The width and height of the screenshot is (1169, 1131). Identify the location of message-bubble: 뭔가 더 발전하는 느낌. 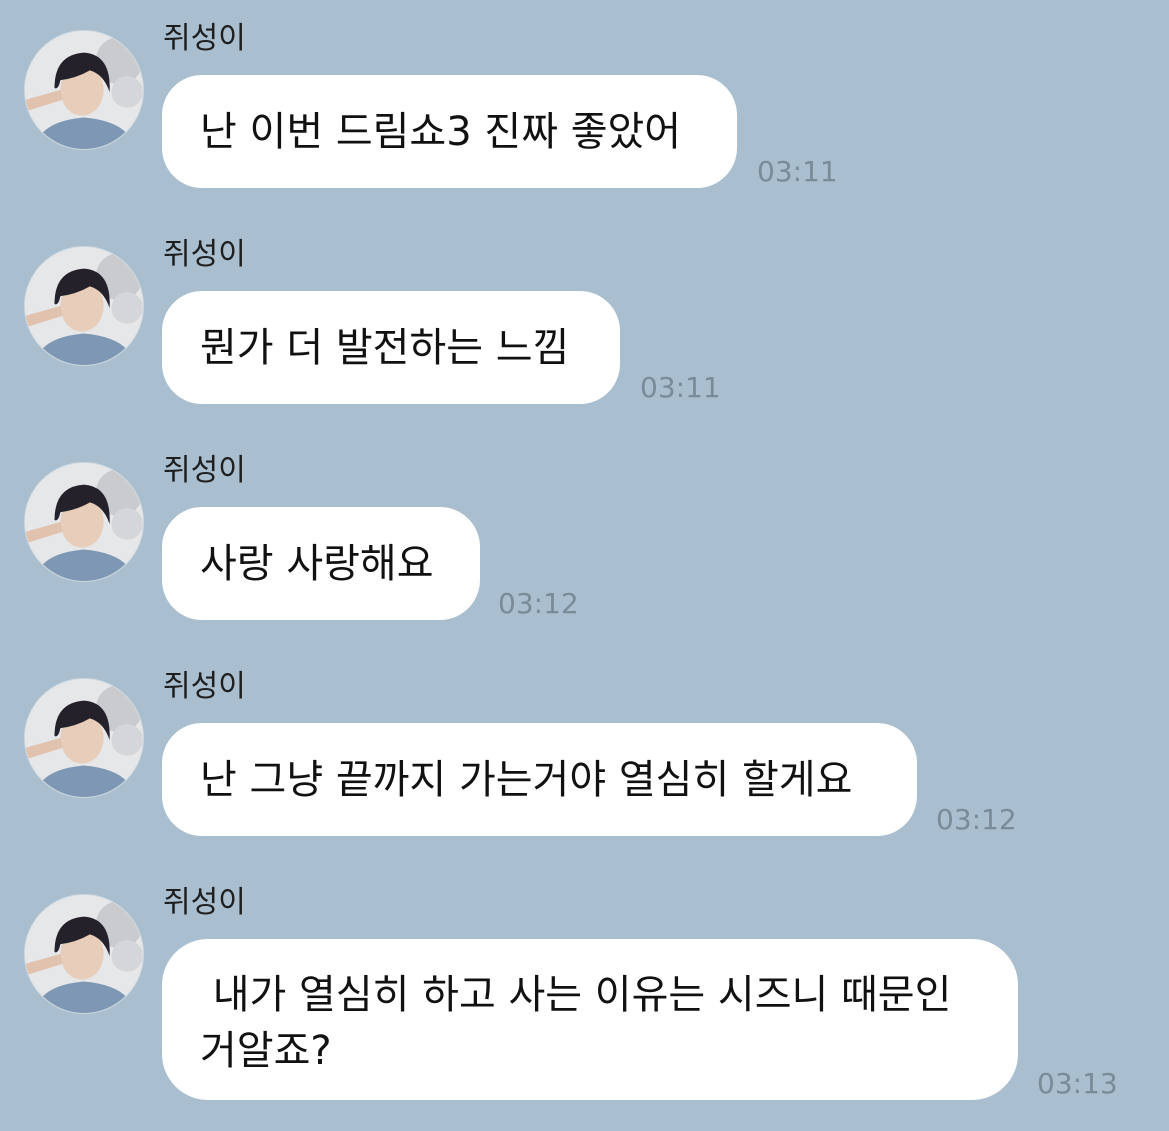
(391, 347).